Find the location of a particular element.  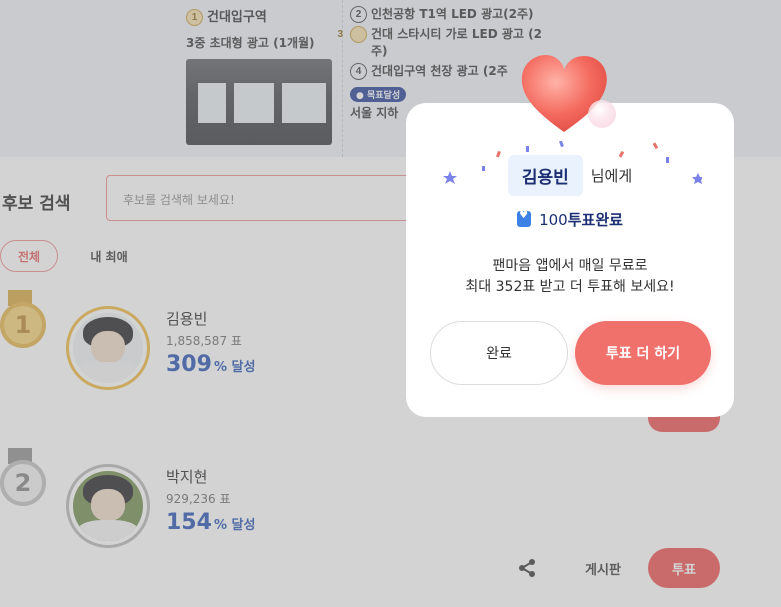

modal-greeting: 김용빈 님에게 is located at coordinates (570, 175).